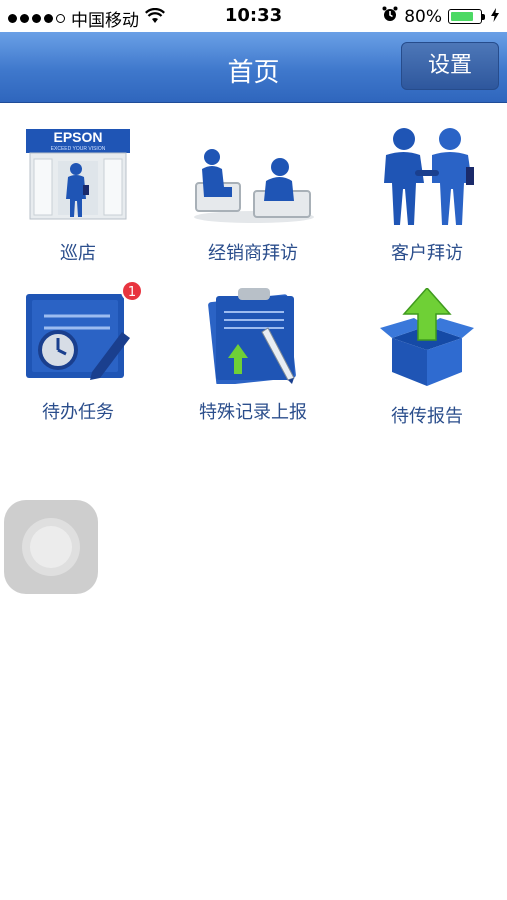  Describe the element at coordinates (78, 337) in the screenshot. I see `todo-task-icon` at that location.